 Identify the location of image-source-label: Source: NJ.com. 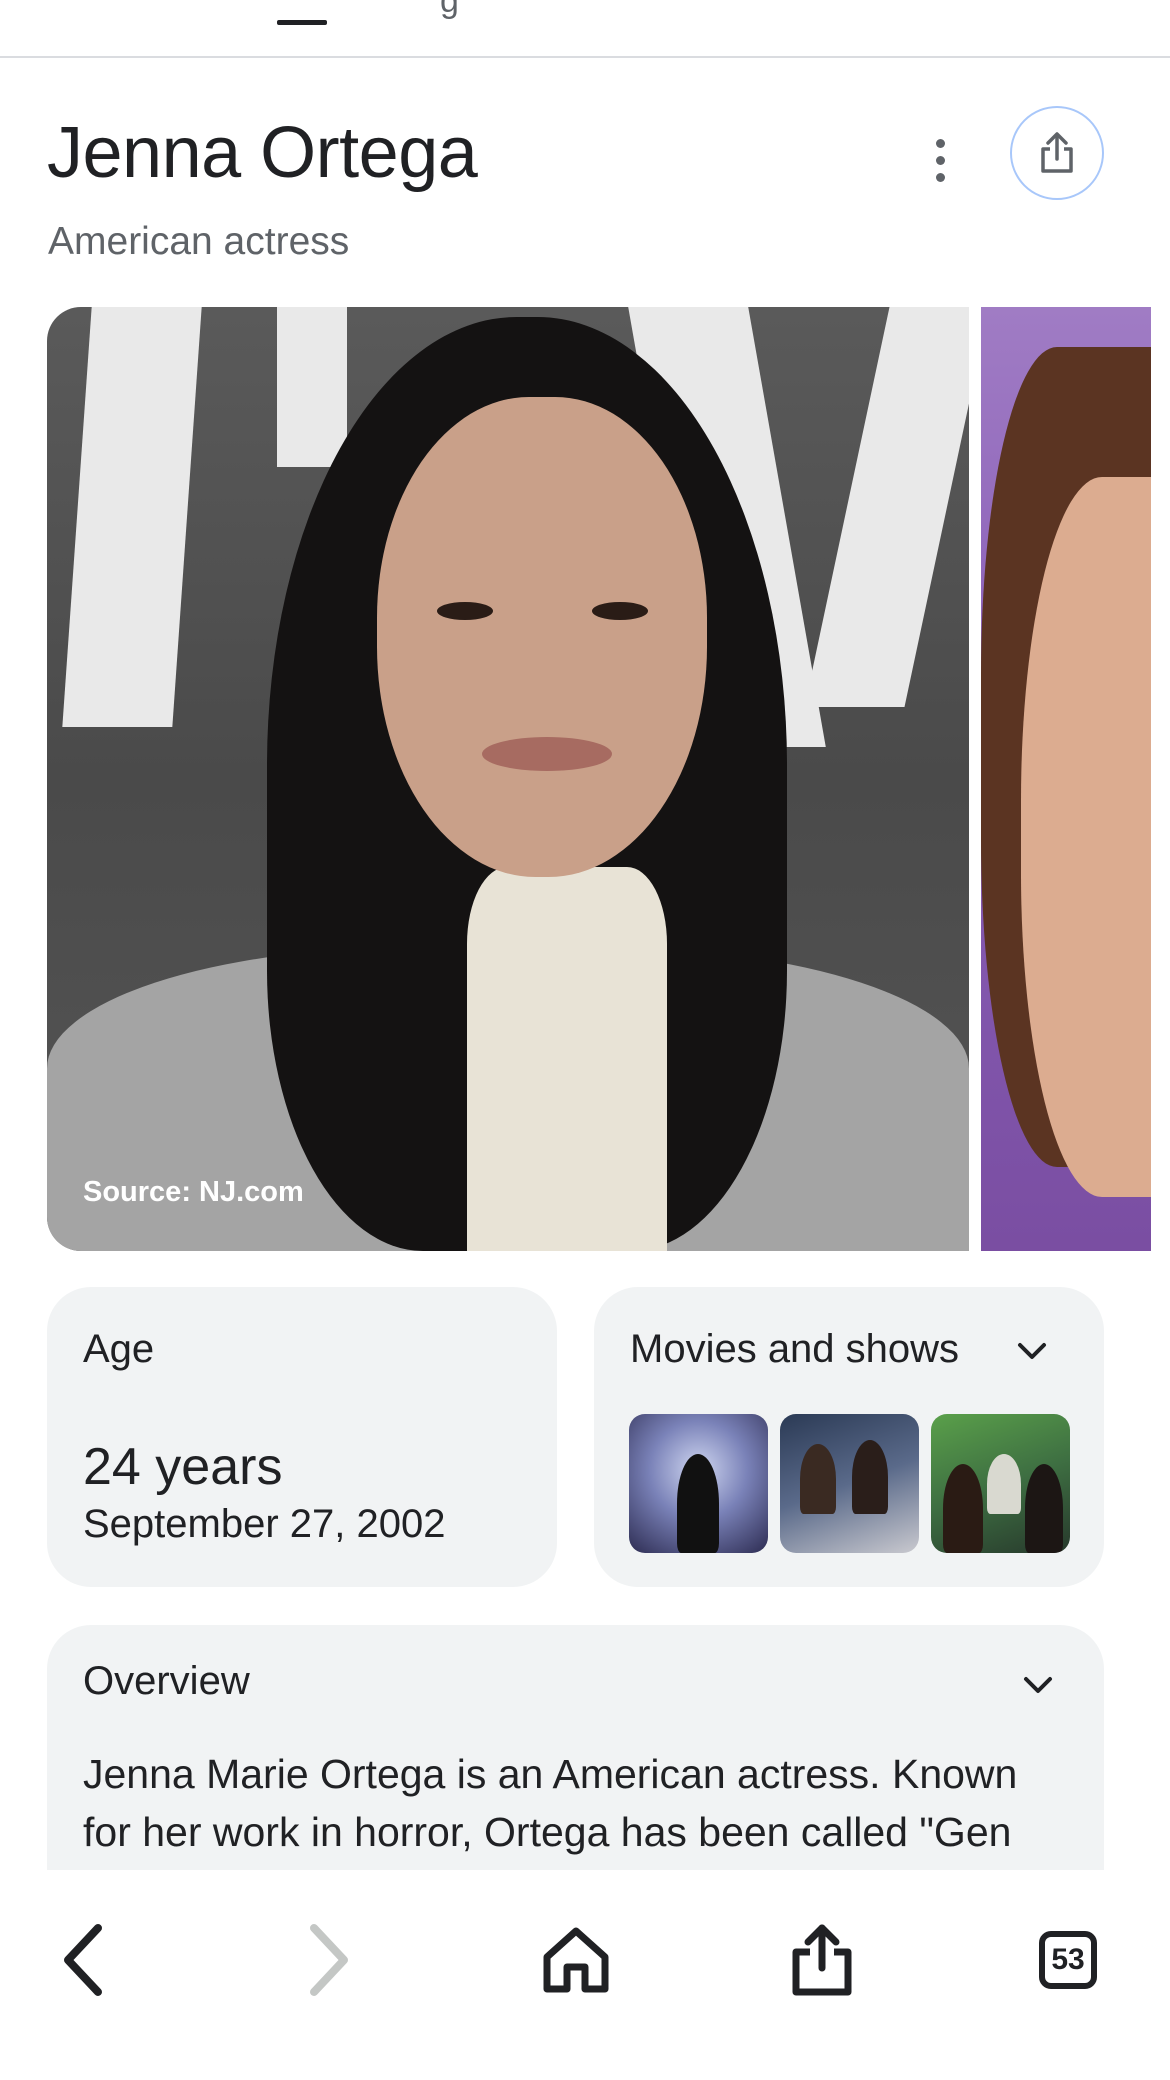
(193, 1192).